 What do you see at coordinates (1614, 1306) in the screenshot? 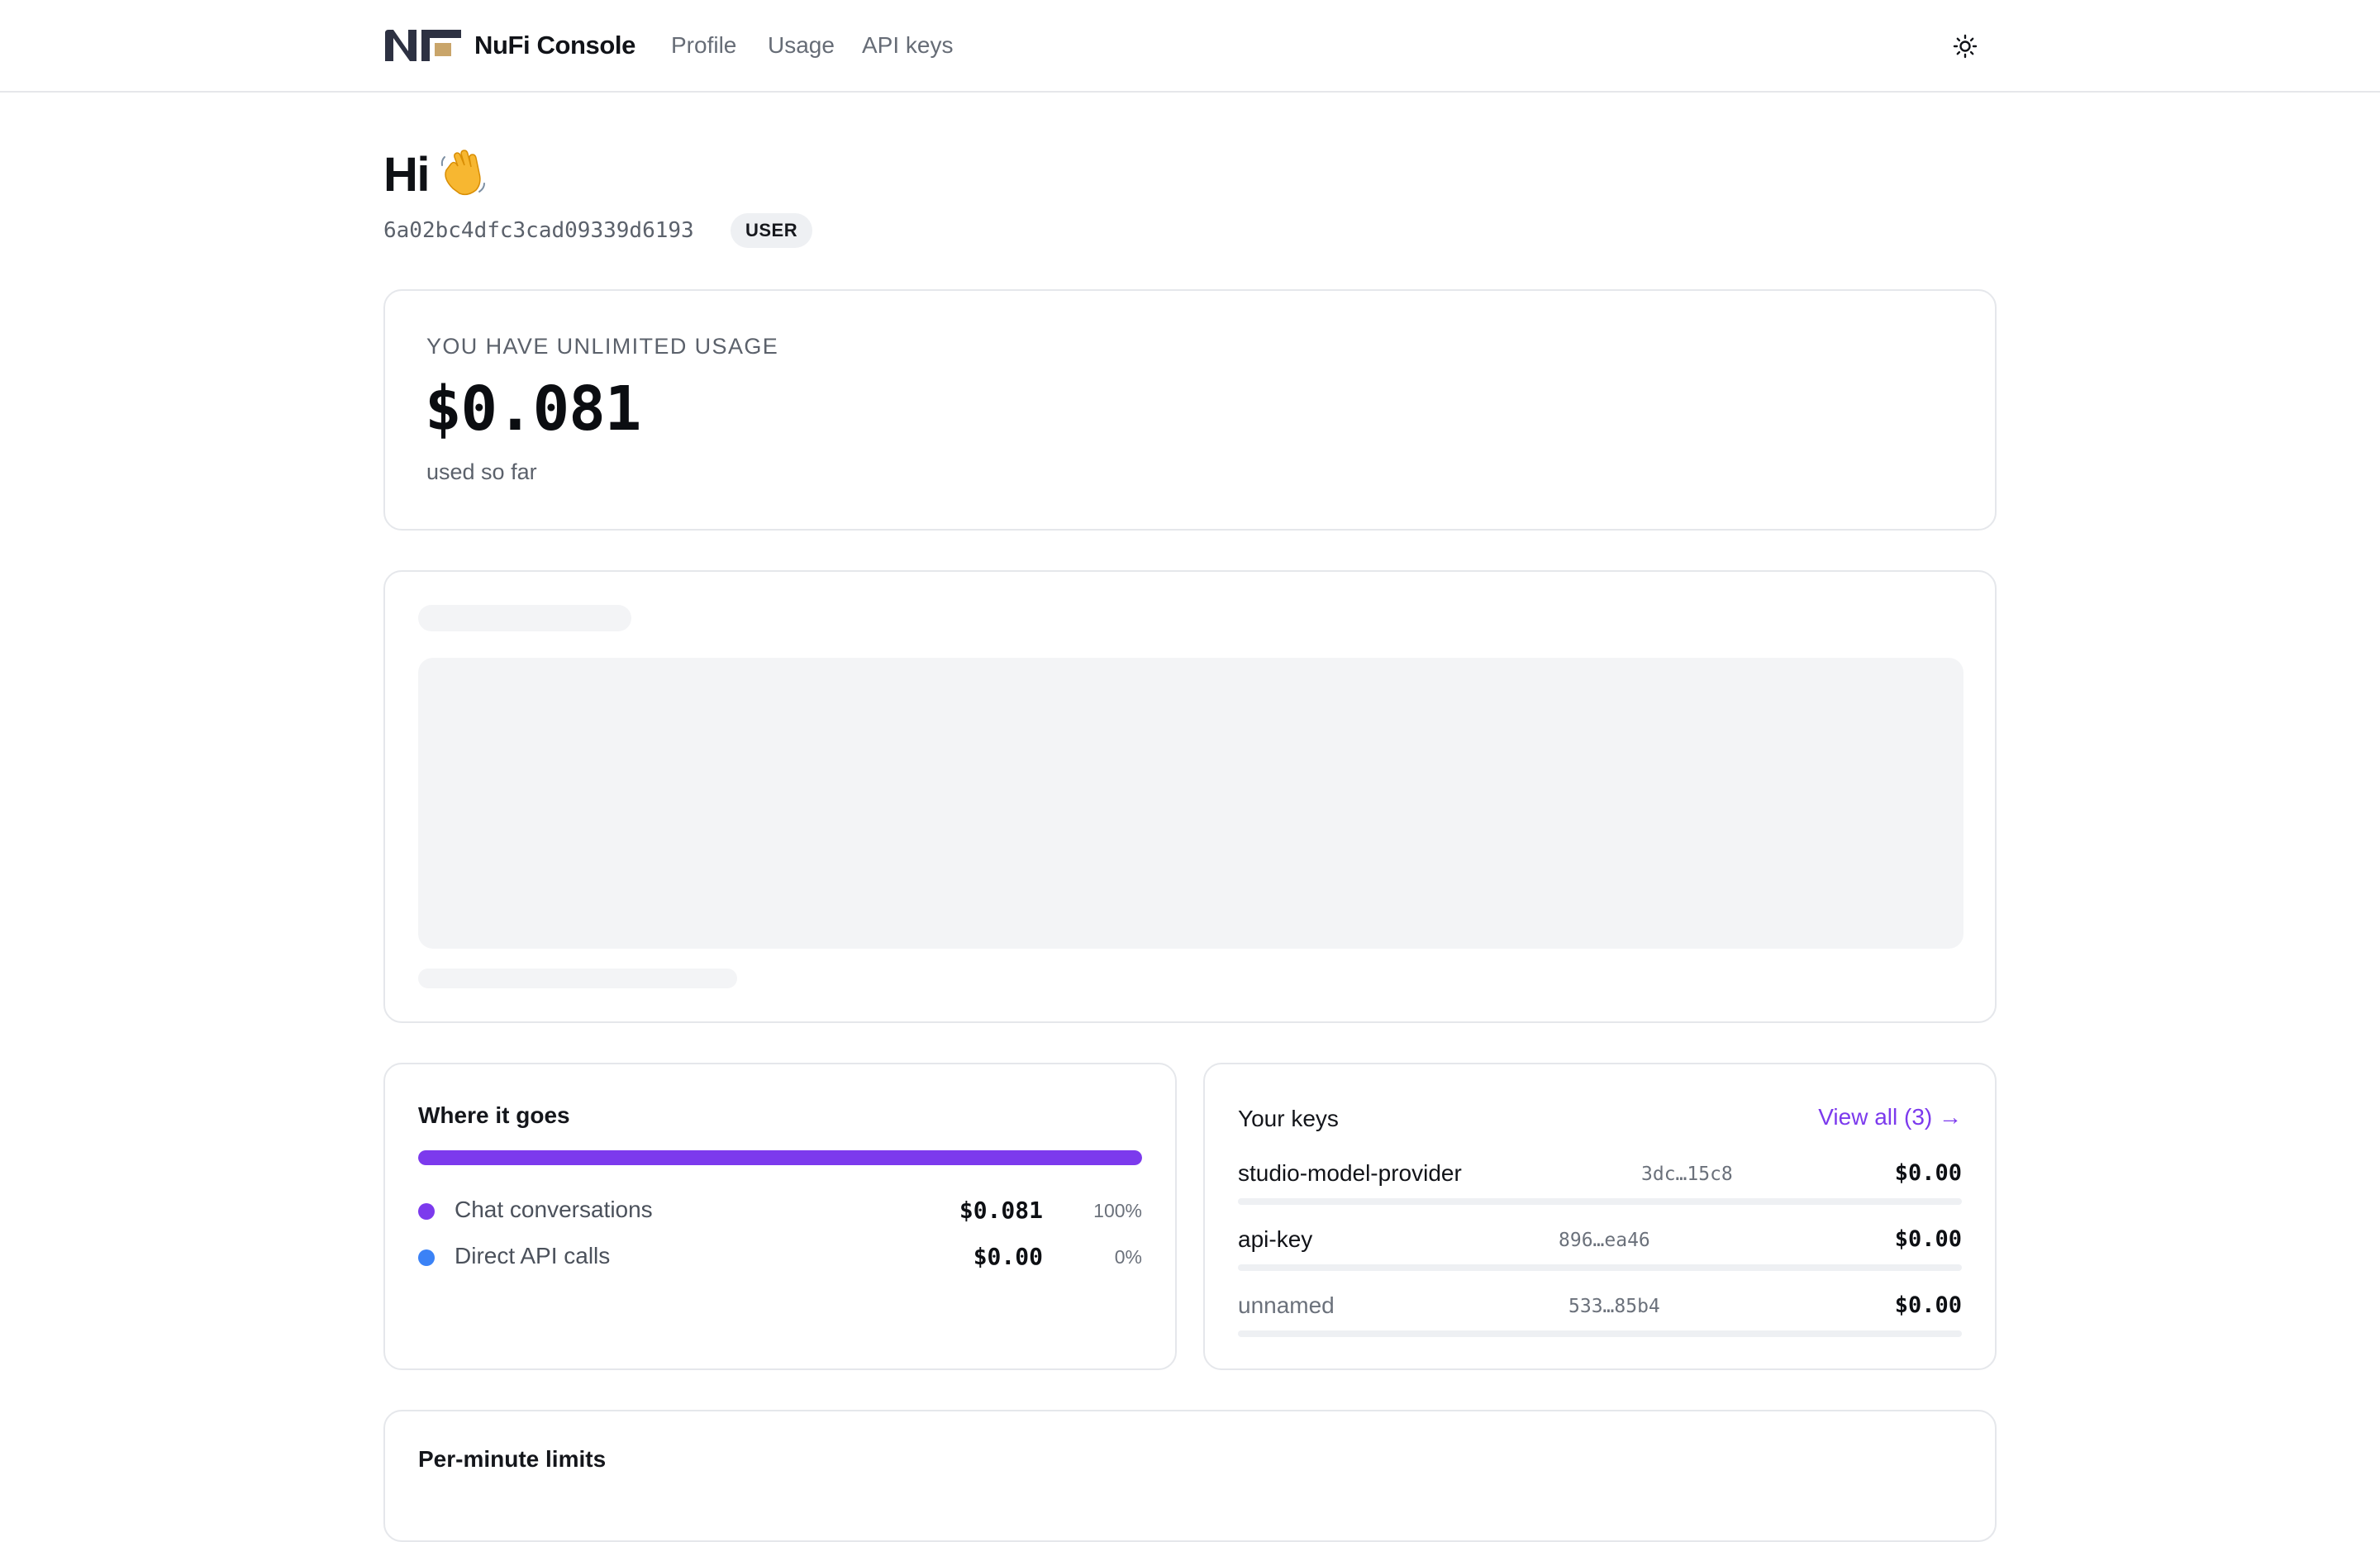
I see `key-hash-unnamed: 533…85b4` at bounding box center [1614, 1306].